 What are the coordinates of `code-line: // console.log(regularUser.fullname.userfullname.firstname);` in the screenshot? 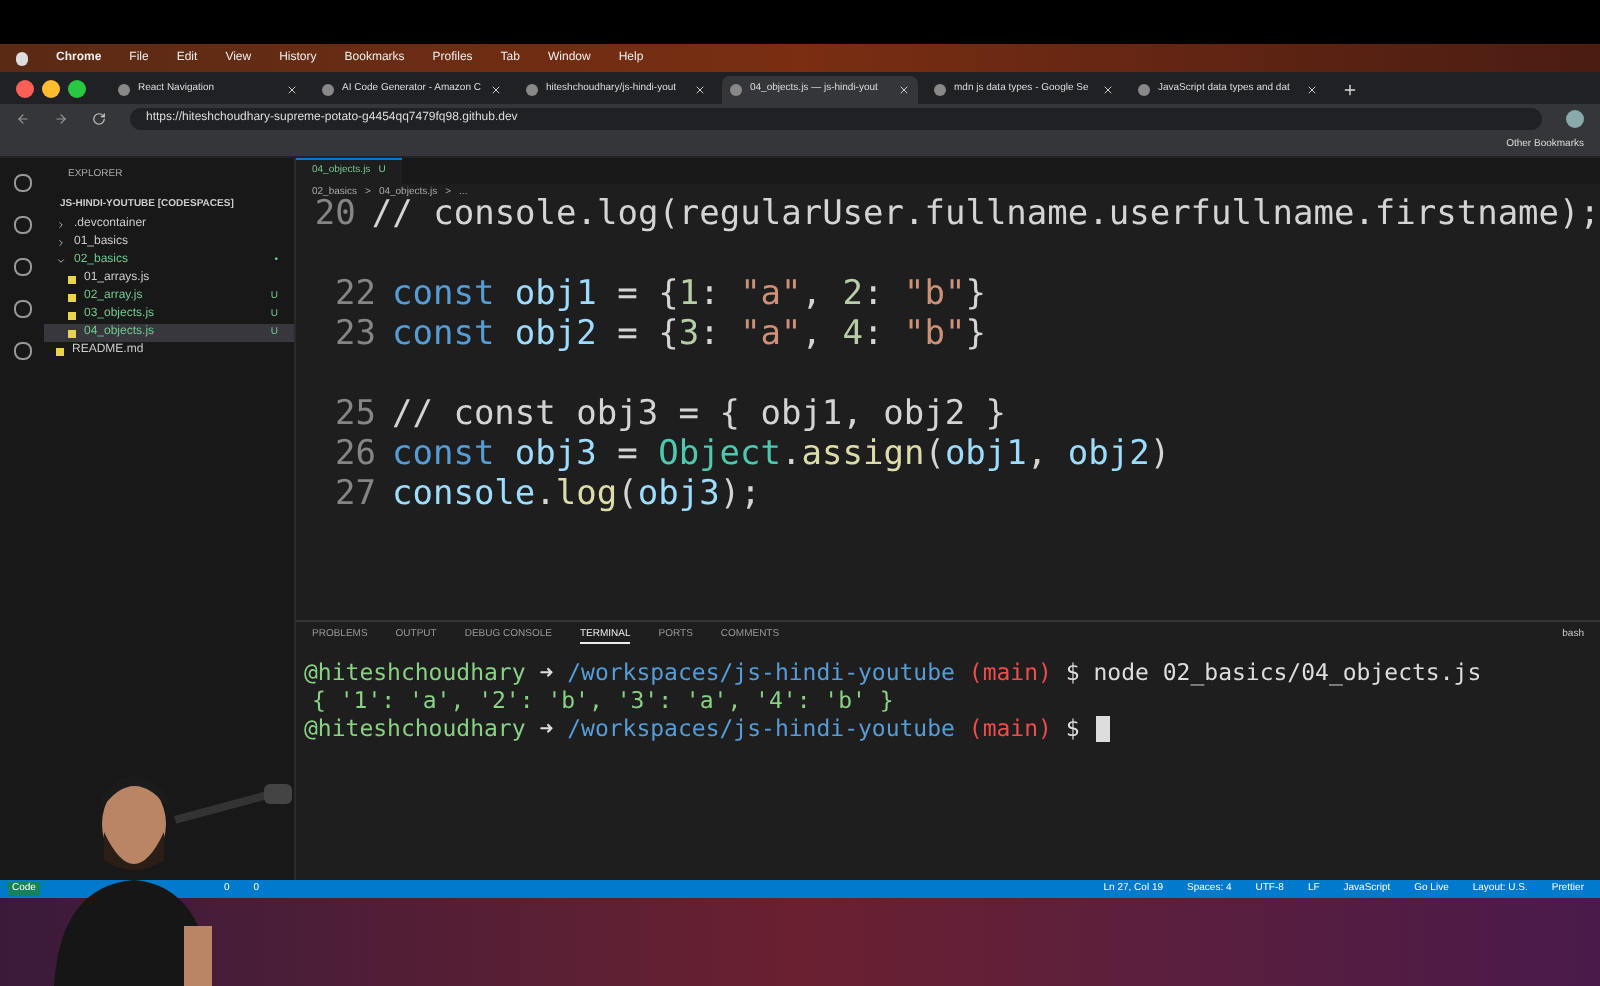 It's located at (985, 214).